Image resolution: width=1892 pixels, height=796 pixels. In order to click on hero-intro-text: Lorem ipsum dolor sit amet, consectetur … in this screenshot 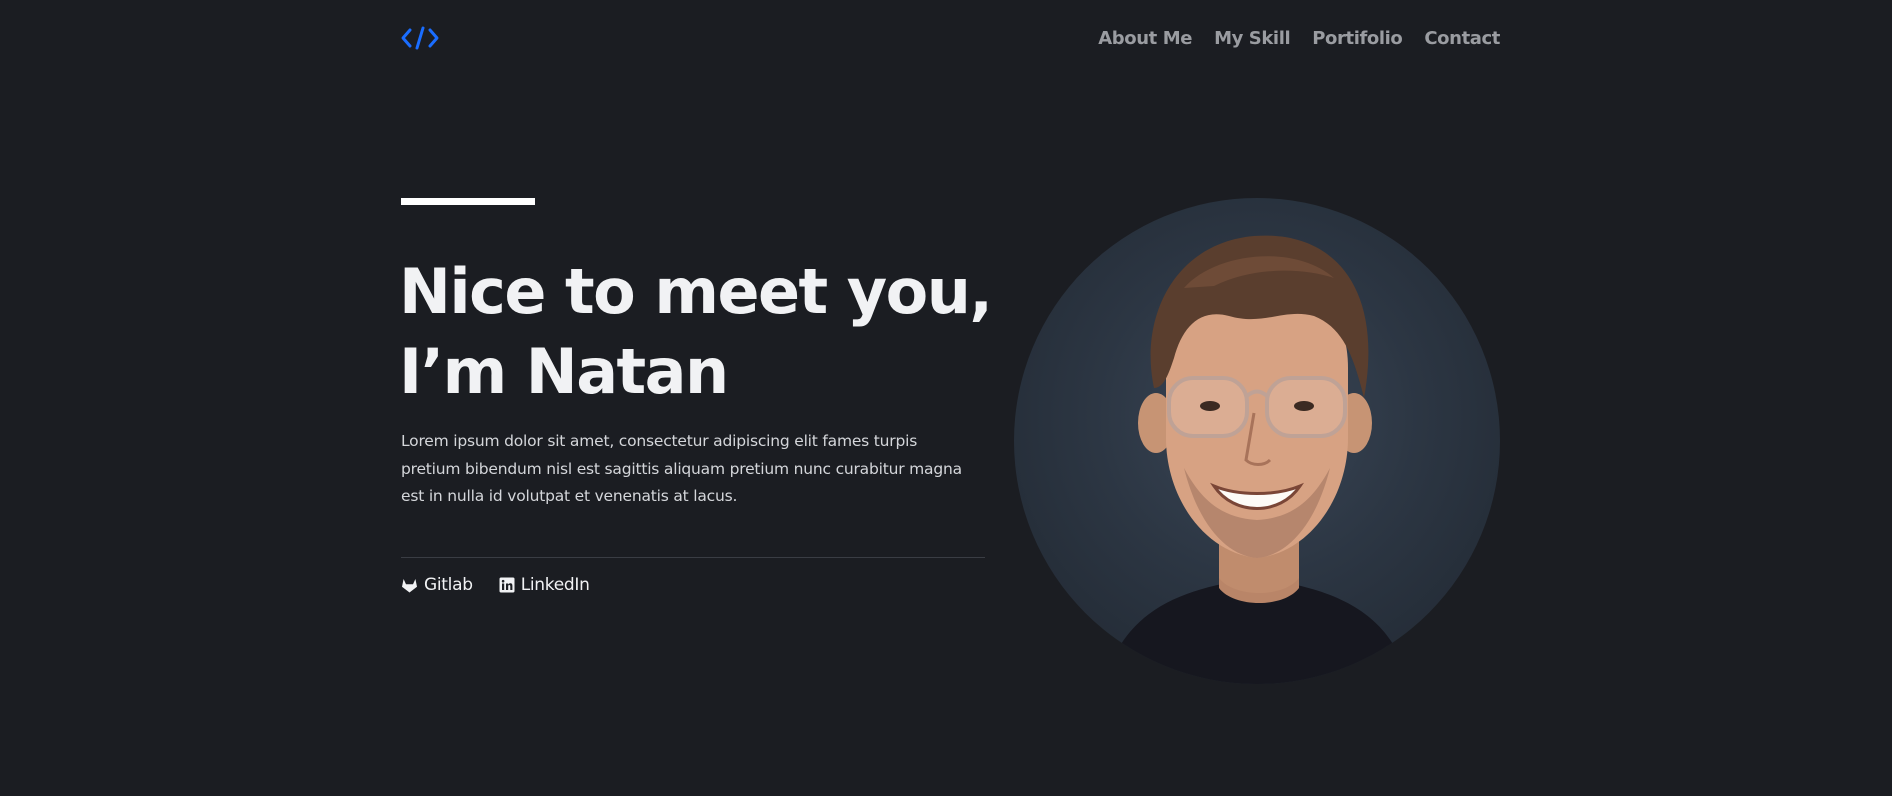, I will do `click(681, 468)`.